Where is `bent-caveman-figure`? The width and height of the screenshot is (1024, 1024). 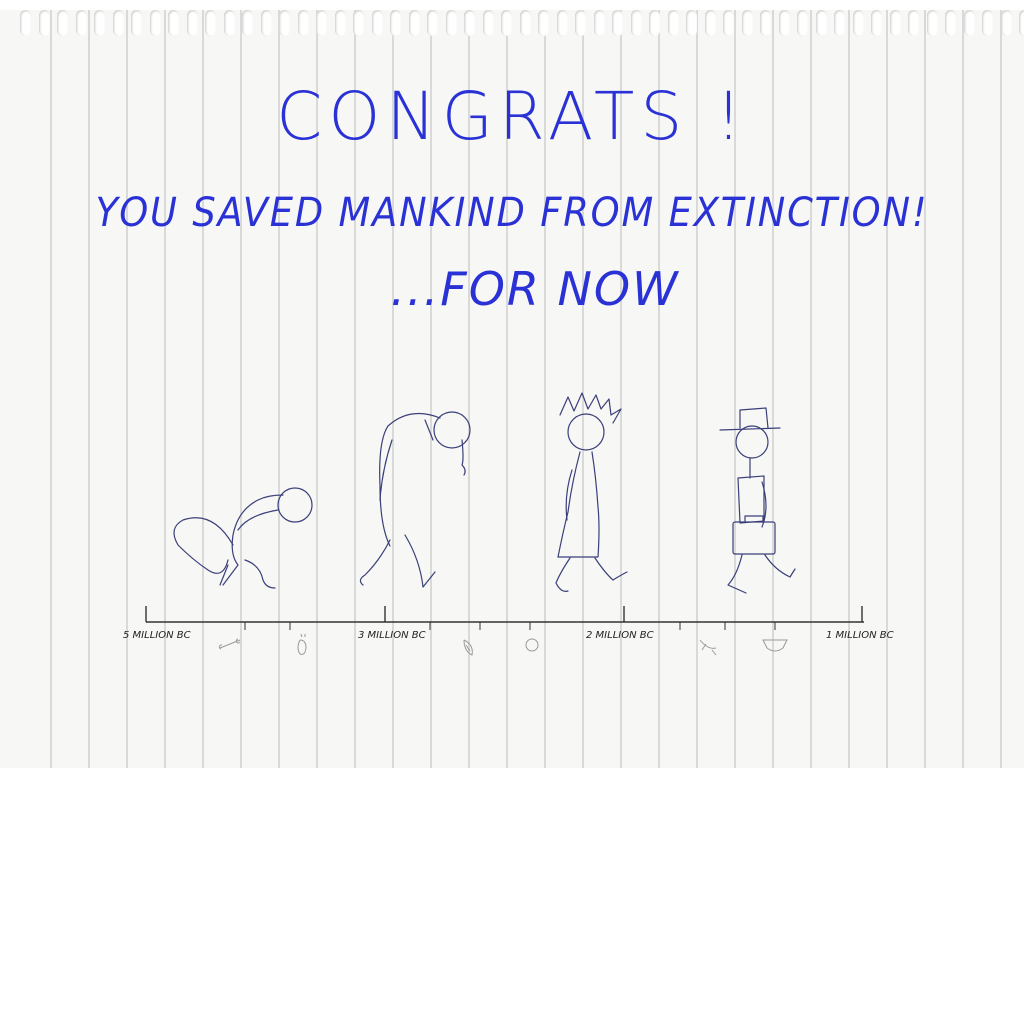
bent-caveman-figure is located at coordinates (415, 499).